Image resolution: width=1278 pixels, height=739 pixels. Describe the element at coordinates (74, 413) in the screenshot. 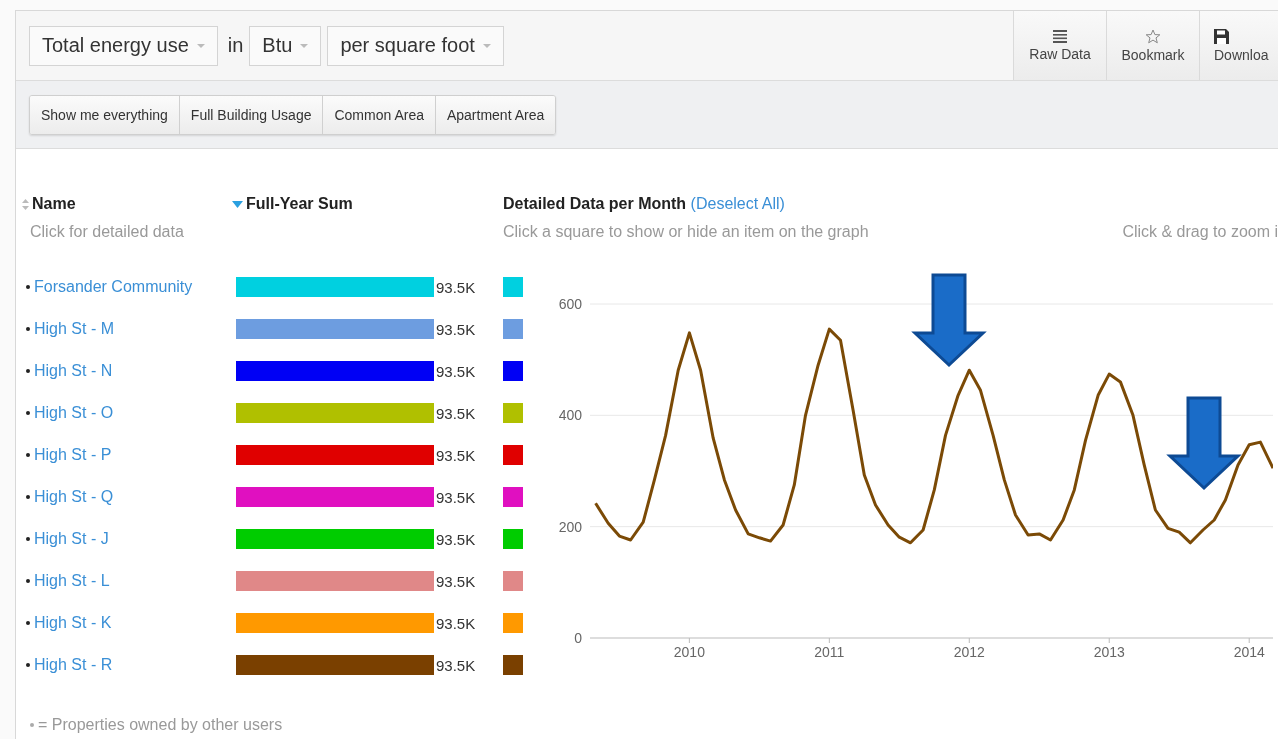

I see `property-link: High St - O` at that location.